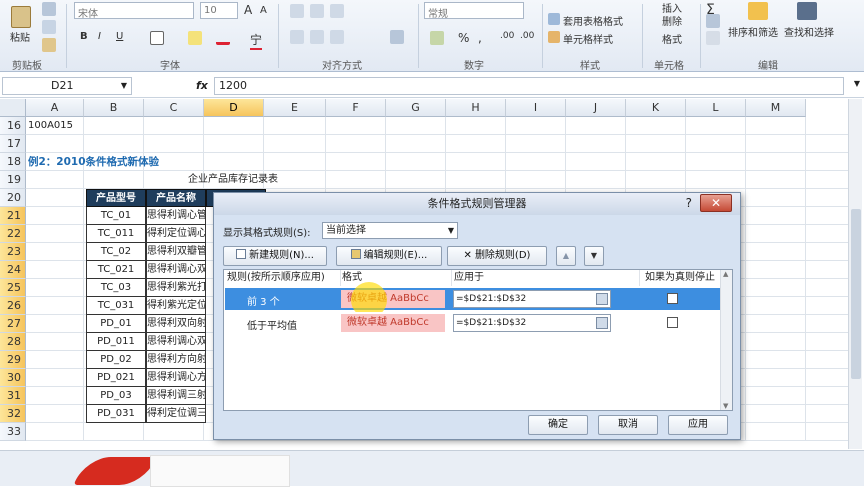  What do you see at coordinates (116, 324) in the screenshot?
I see `cell-product-model: PD_01` at bounding box center [116, 324].